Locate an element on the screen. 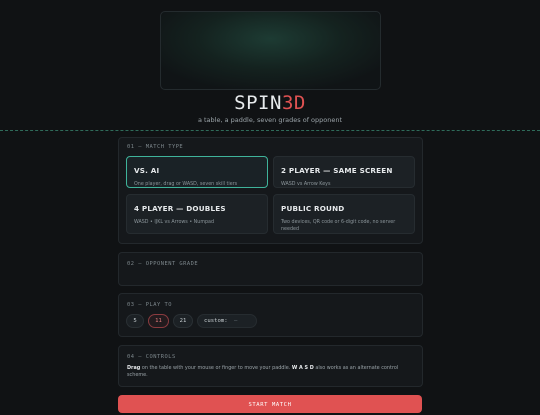 The height and width of the screenshot is (415, 540). section-label: 04 — CONTROLS is located at coordinates (151, 357).